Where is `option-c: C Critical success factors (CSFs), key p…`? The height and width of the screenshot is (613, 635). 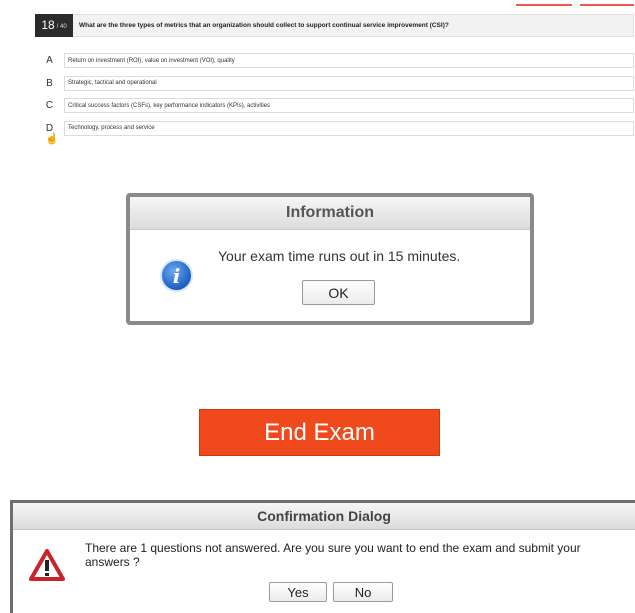 option-c: C Critical success factors (CSFs), key p… is located at coordinates (338, 105).